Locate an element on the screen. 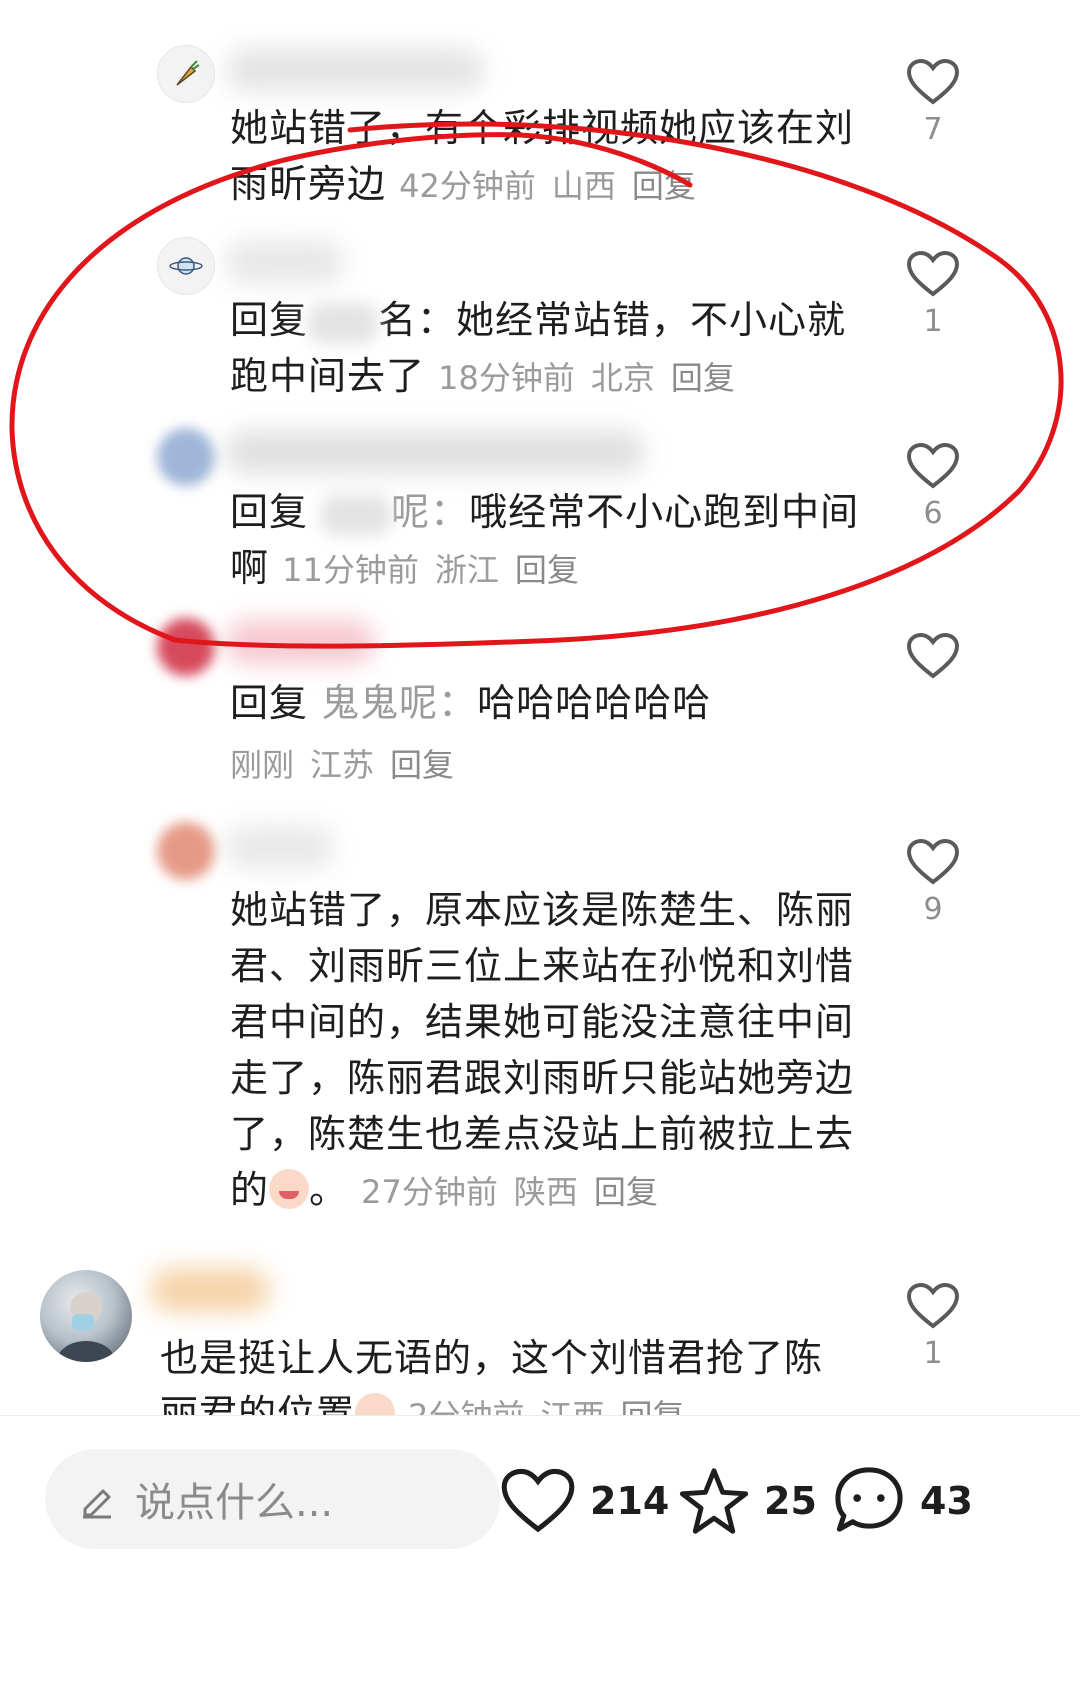 The image size is (1080, 1692). like-button: 6 is located at coordinates (933, 486).